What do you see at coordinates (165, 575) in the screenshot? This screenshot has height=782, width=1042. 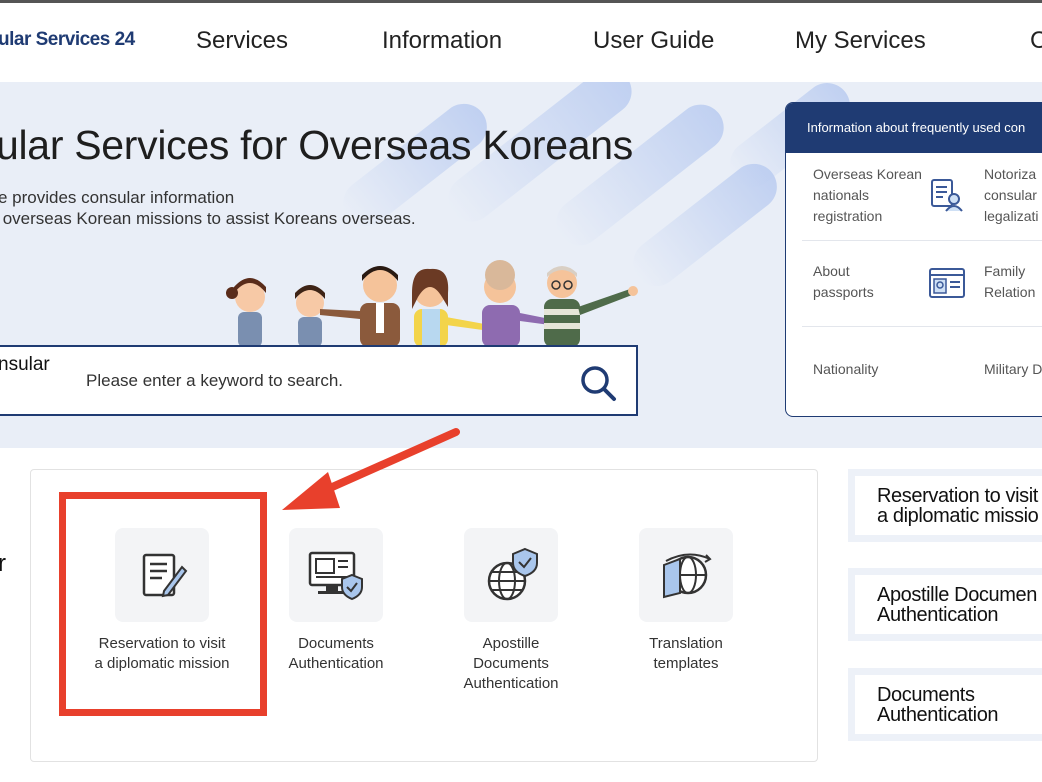 I see `edit-document-icon` at bounding box center [165, 575].